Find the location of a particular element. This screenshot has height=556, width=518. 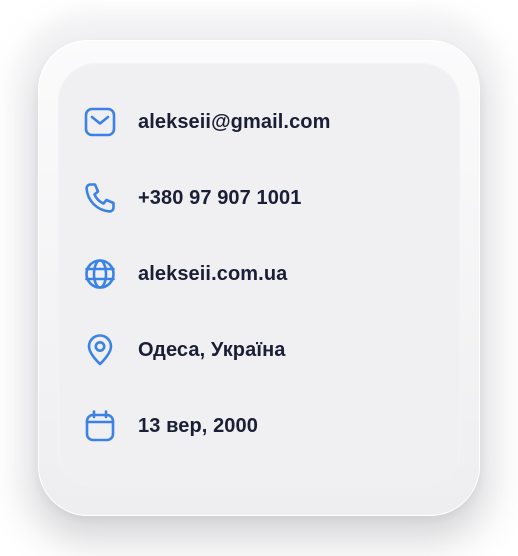

contact-row-email: alekseii@gmail.com is located at coordinates (262, 122).